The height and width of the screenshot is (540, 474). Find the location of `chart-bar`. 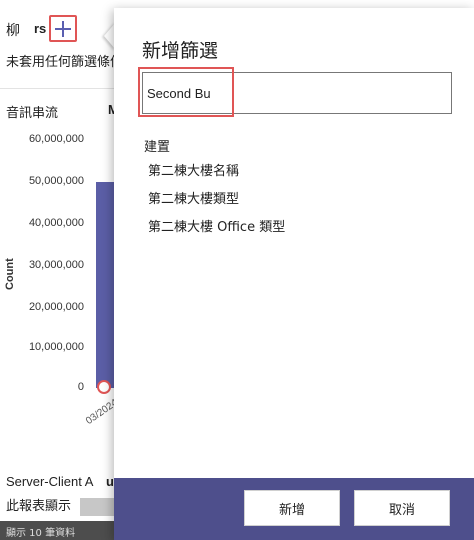

chart-bar is located at coordinates (106, 285).